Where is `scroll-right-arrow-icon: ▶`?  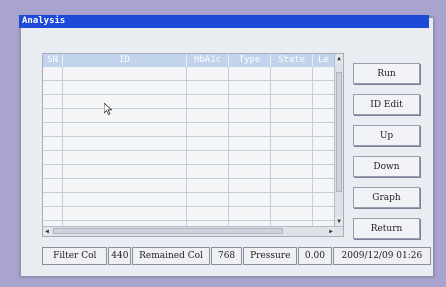 scroll-right-arrow-icon: ▶ is located at coordinates (331, 231).